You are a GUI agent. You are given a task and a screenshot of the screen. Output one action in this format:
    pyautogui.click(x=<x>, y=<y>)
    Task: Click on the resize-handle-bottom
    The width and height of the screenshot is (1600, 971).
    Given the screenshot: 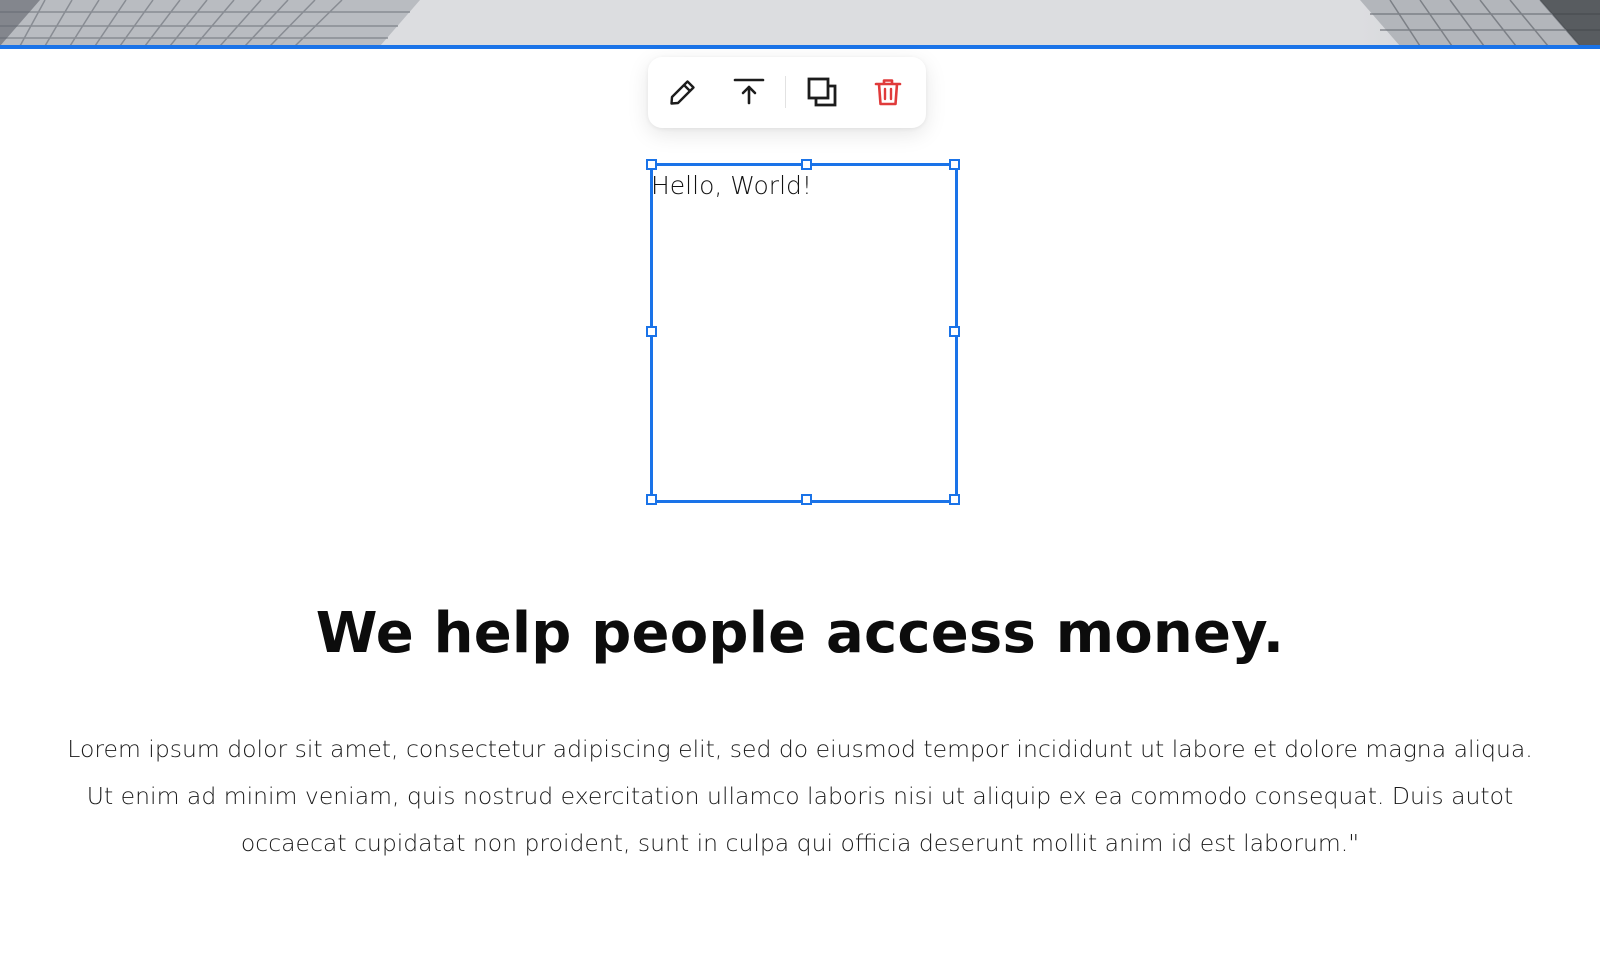 What is the action you would take?
    pyautogui.click(x=806, y=499)
    